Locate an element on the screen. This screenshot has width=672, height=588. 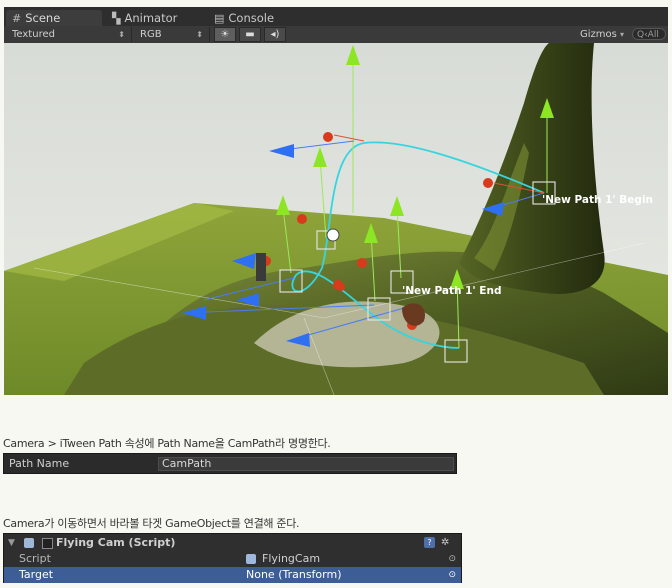
foldout-arrow-icon: ▼ is located at coordinates (11, 543).